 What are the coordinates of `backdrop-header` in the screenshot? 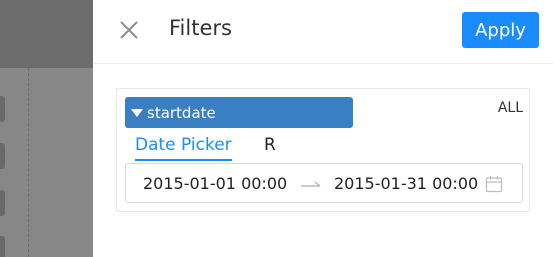 It's located at (46, 34).